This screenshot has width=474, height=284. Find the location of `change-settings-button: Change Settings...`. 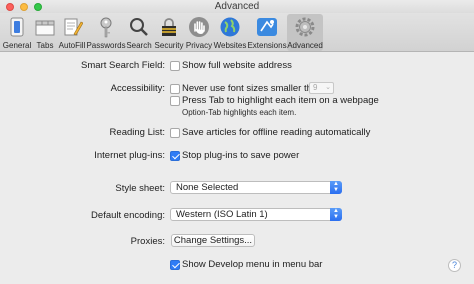

change-settings-button: Change Settings... is located at coordinates (213, 240).